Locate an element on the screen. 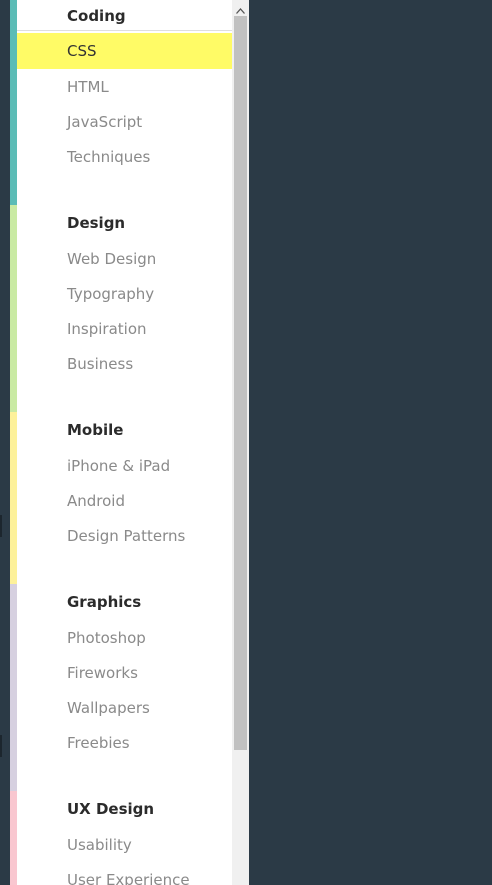  nav-item-user-experience: User Experience is located at coordinates (124, 873).